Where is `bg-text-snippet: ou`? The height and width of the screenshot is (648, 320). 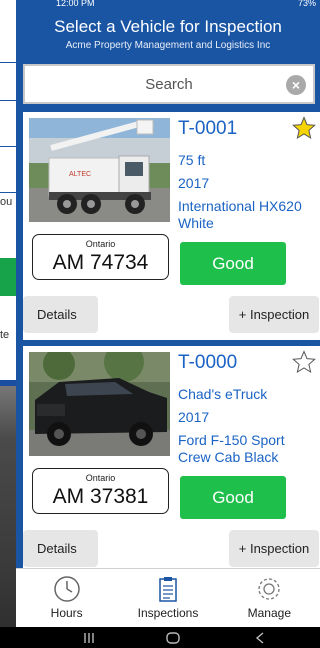
bg-text-snippet: ou is located at coordinates (6, 202).